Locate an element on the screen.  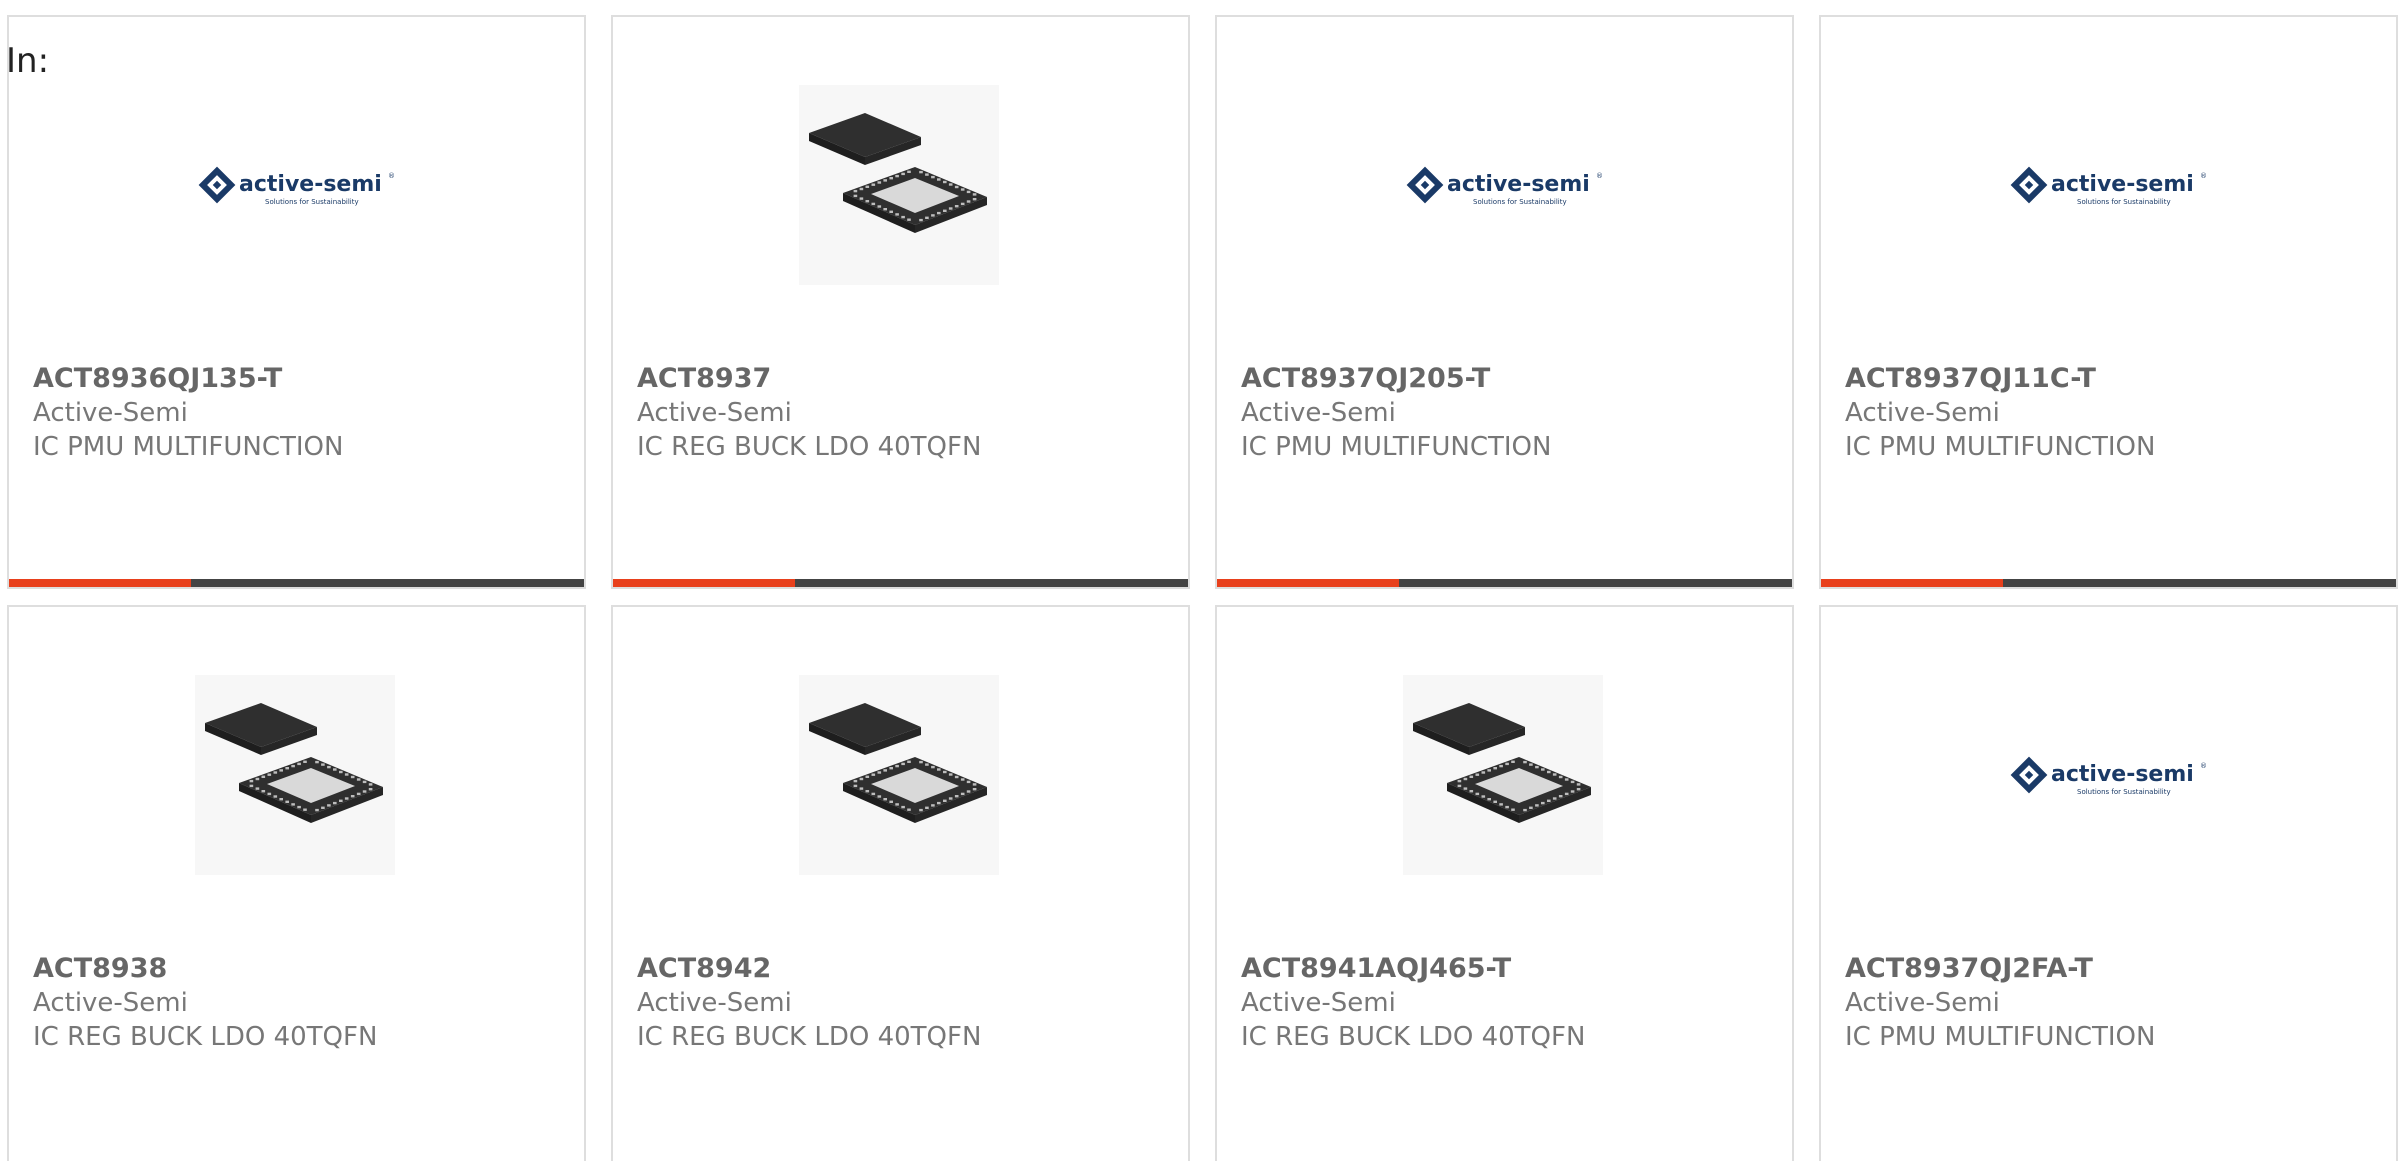
part-number: ACT8937 is located at coordinates (902, 379).